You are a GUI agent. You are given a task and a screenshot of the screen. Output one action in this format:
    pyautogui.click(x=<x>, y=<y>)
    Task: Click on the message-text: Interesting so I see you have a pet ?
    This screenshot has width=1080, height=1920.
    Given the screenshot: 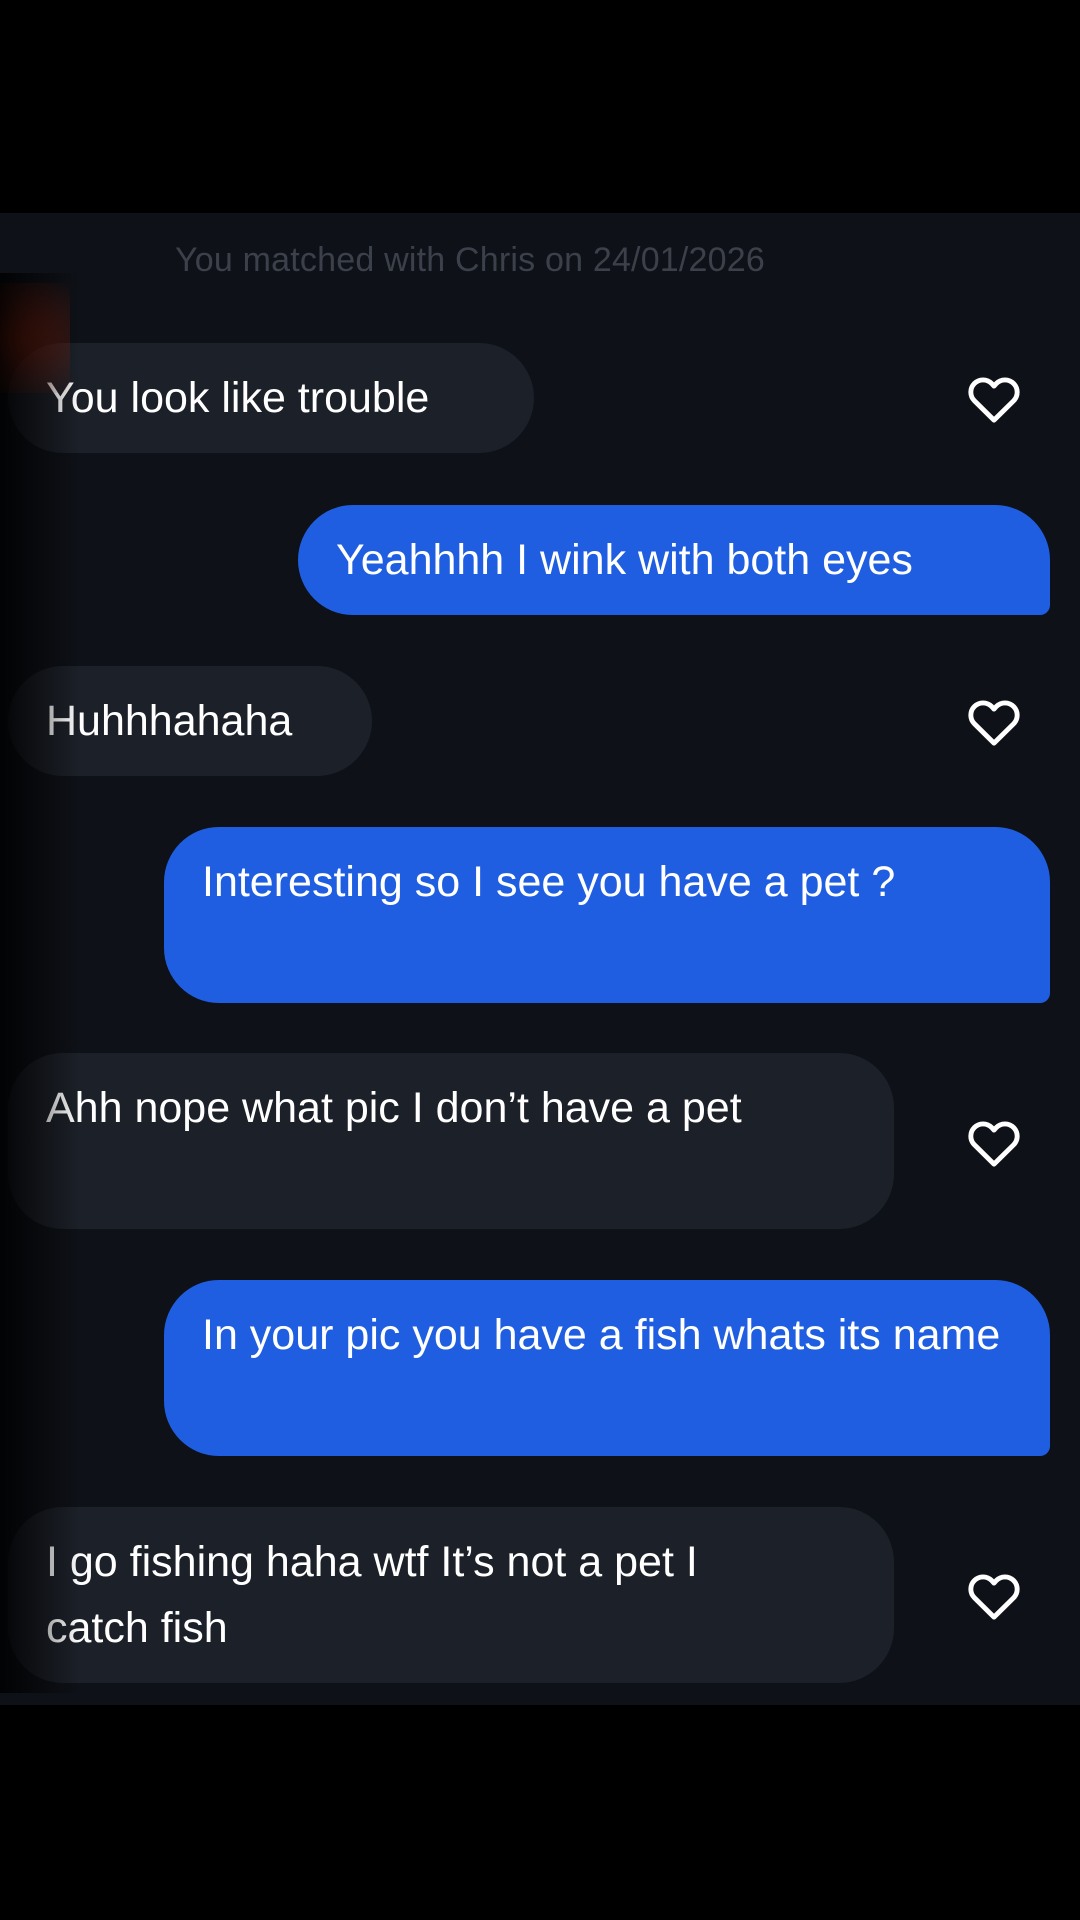 What is the action you would take?
    pyautogui.click(x=549, y=882)
    